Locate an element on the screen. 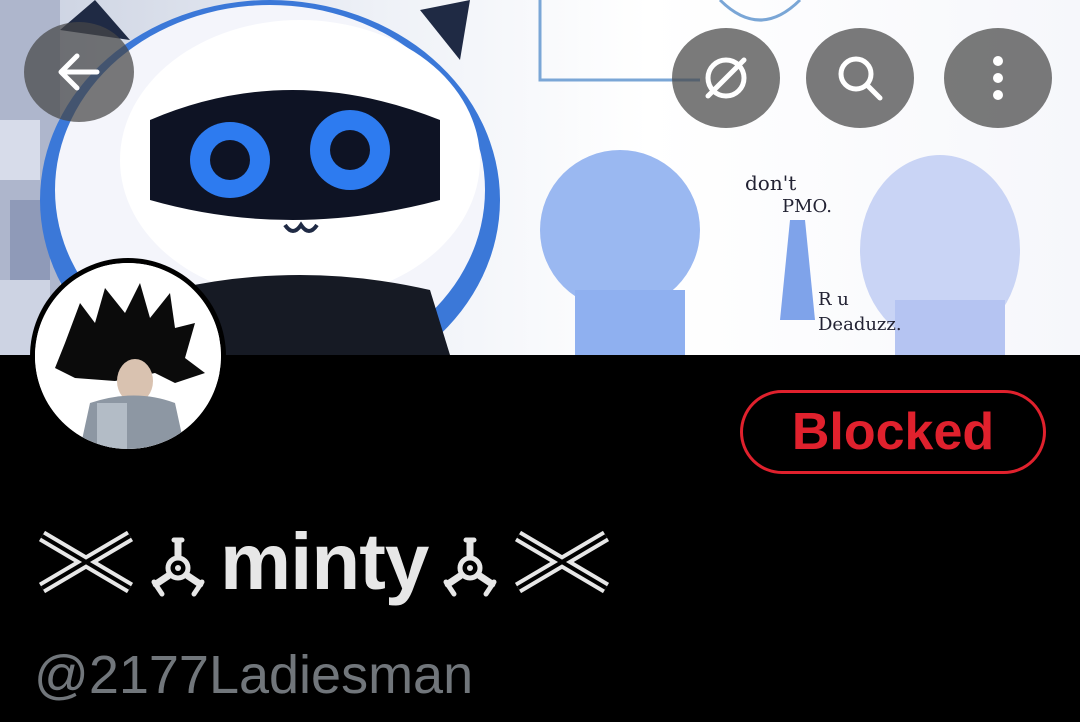  banner-note-ru: R u is located at coordinates (833, 299).